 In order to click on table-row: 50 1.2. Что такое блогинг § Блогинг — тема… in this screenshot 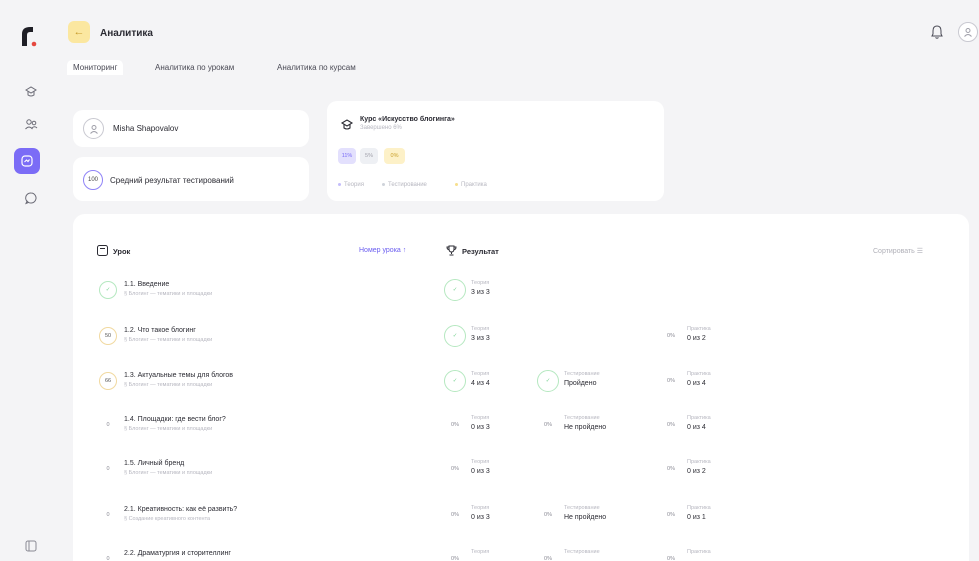, I will do `click(521, 344)`.